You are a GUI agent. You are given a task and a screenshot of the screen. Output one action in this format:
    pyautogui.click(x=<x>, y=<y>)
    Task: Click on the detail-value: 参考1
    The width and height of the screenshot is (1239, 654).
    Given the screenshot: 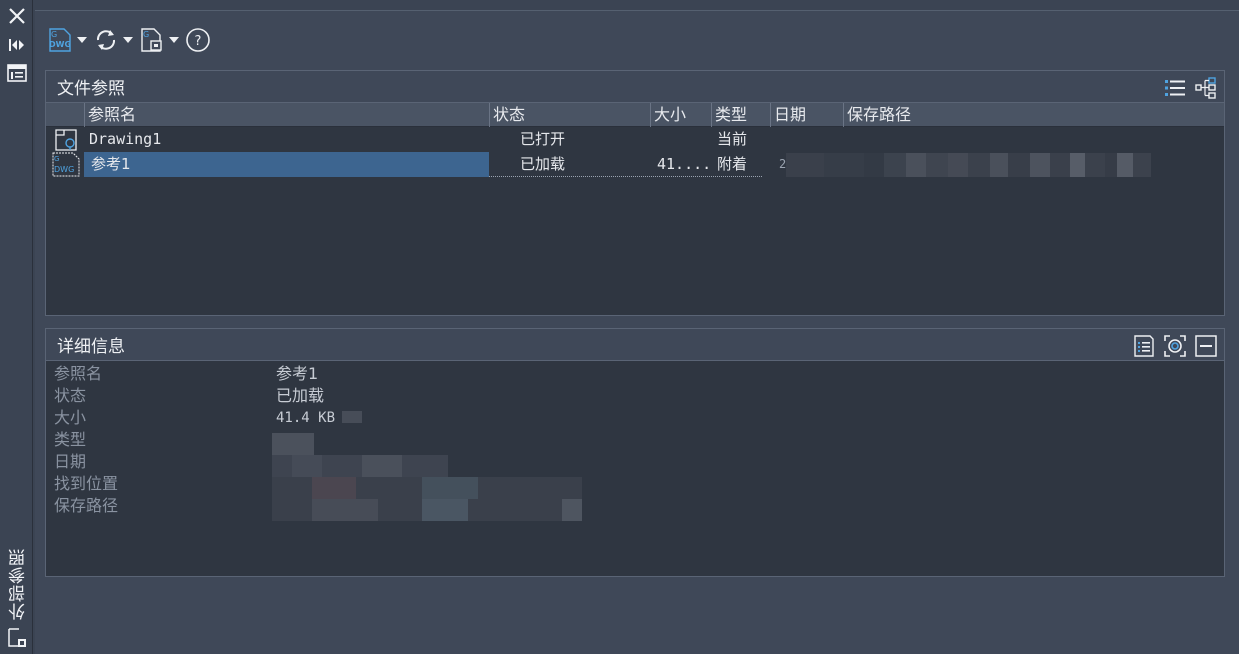 What is the action you would take?
    pyautogui.click(x=297, y=373)
    